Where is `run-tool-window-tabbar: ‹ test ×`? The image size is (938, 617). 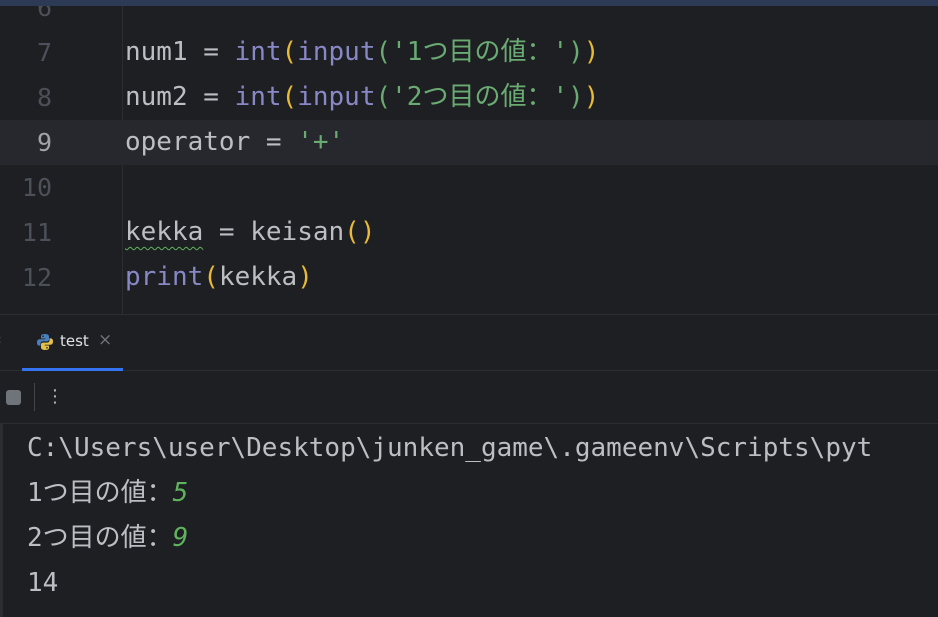 run-tool-window-tabbar: ‹ test × is located at coordinates (469, 342).